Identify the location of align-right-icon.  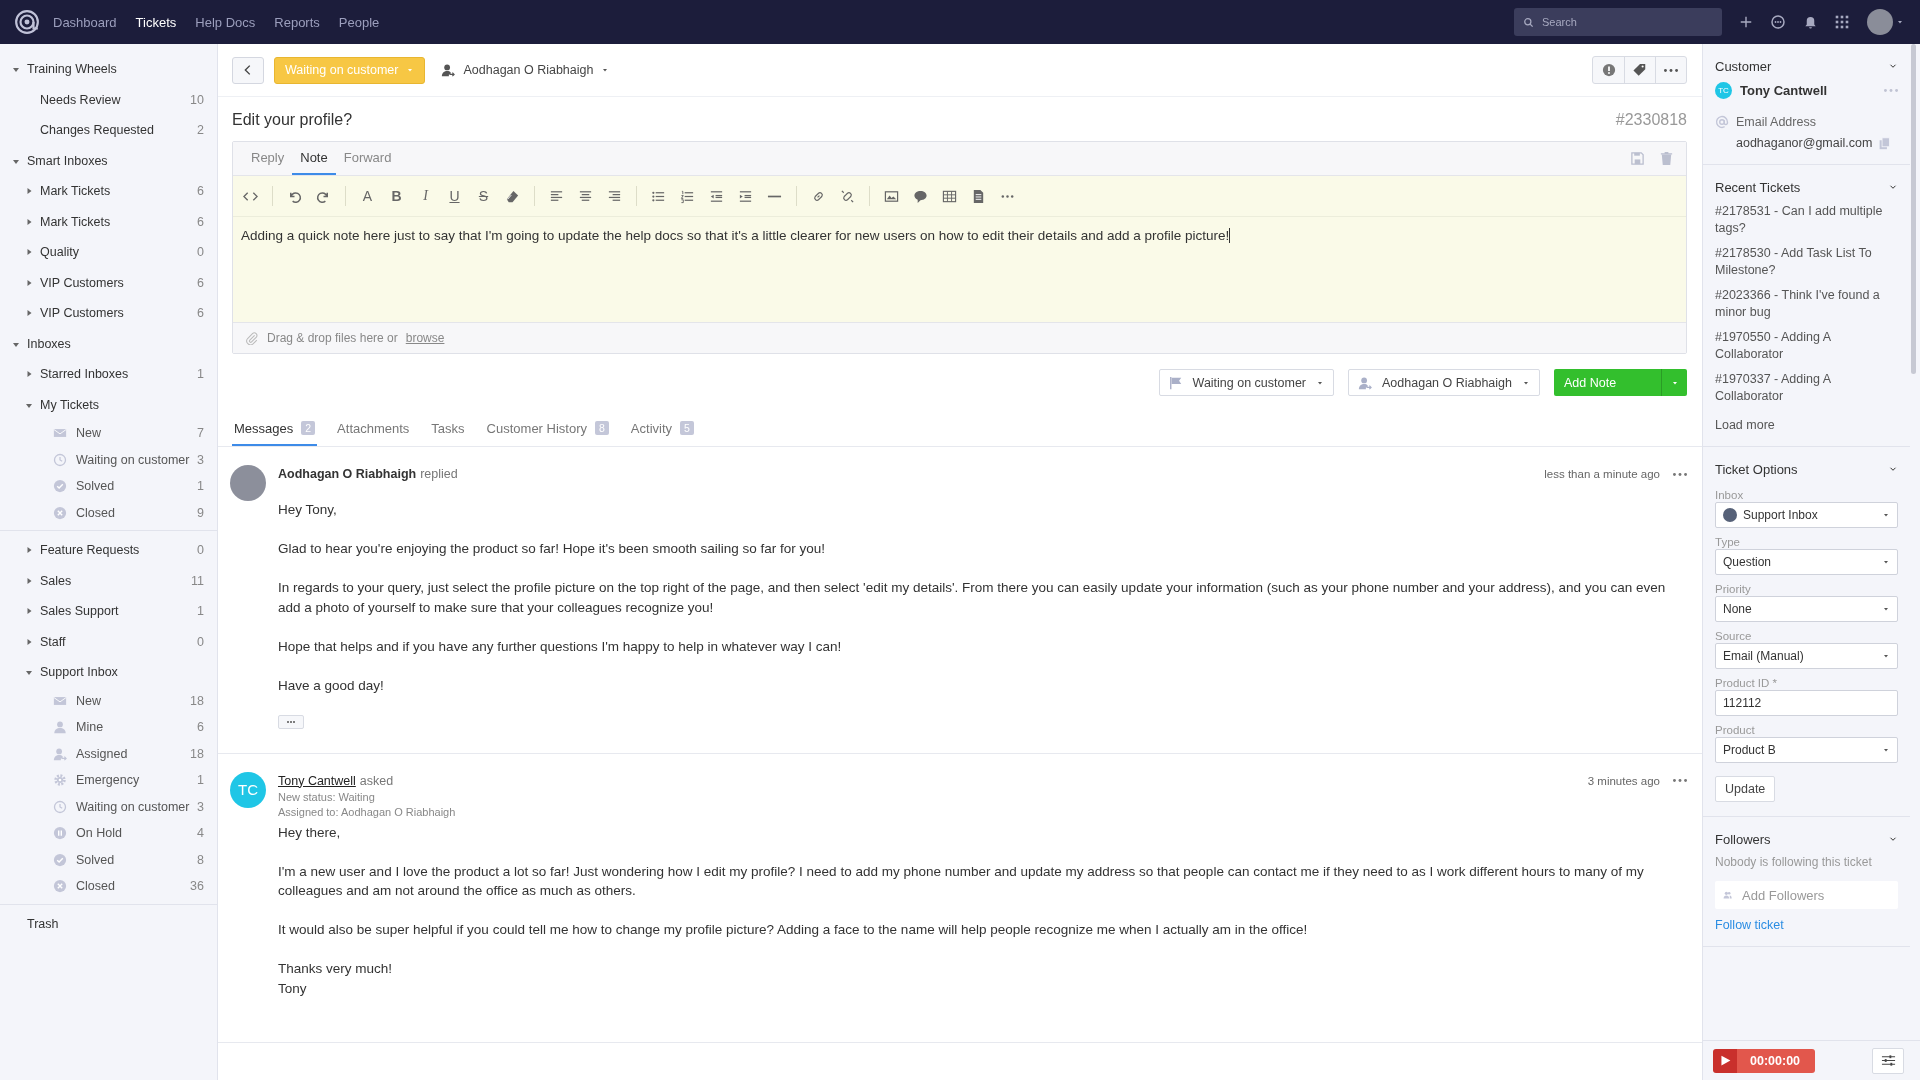
(614, 196).